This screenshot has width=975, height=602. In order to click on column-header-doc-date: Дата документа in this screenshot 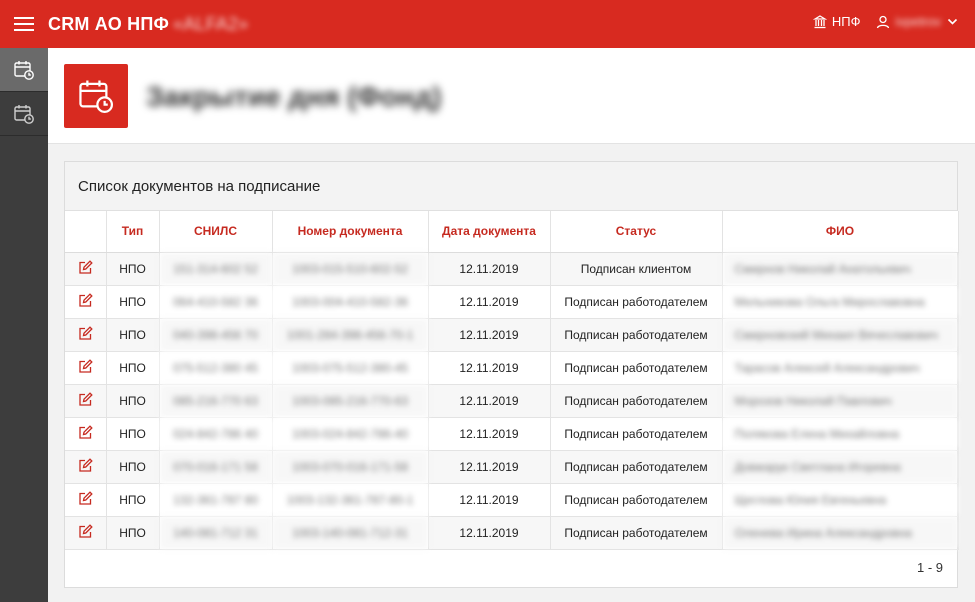, I will do `click(489, 232)`.